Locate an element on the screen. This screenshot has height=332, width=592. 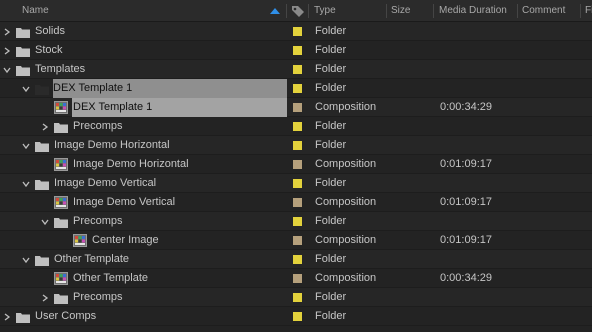
name-cell: User Comps is located at coordinates (143, 316).